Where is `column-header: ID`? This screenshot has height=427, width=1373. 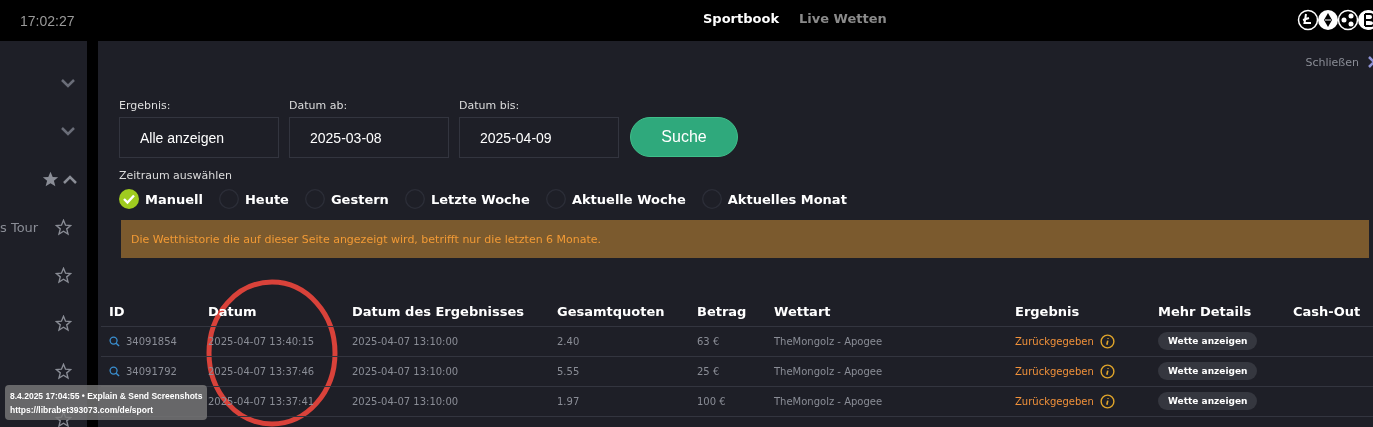
column-header: ID is located at coordinates (150, 312).